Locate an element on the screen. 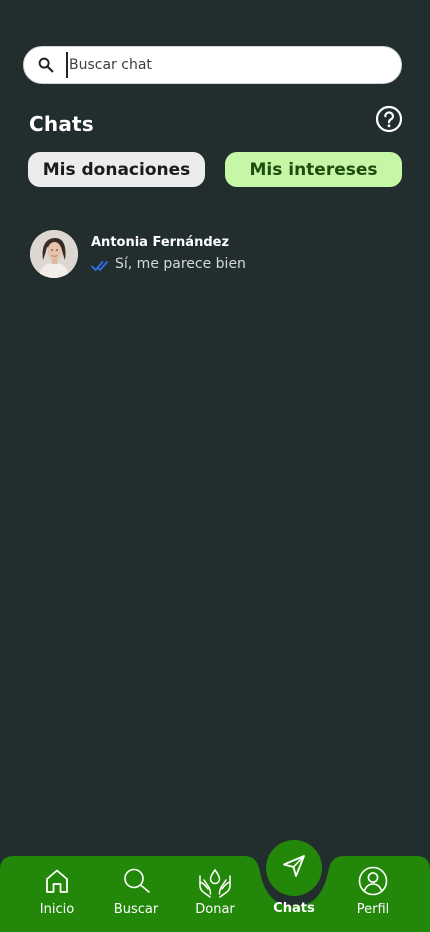 This screenshot has height=932, width=430. nav-label: Donar is located at coordinates (215, 909).